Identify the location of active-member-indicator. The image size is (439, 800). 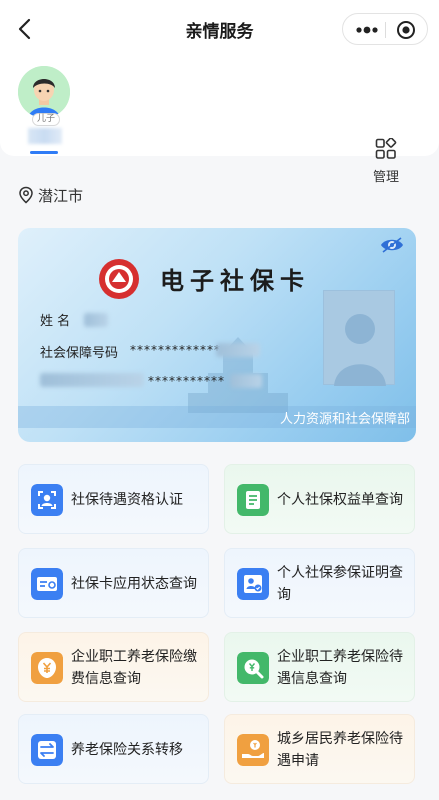
(44, 152).